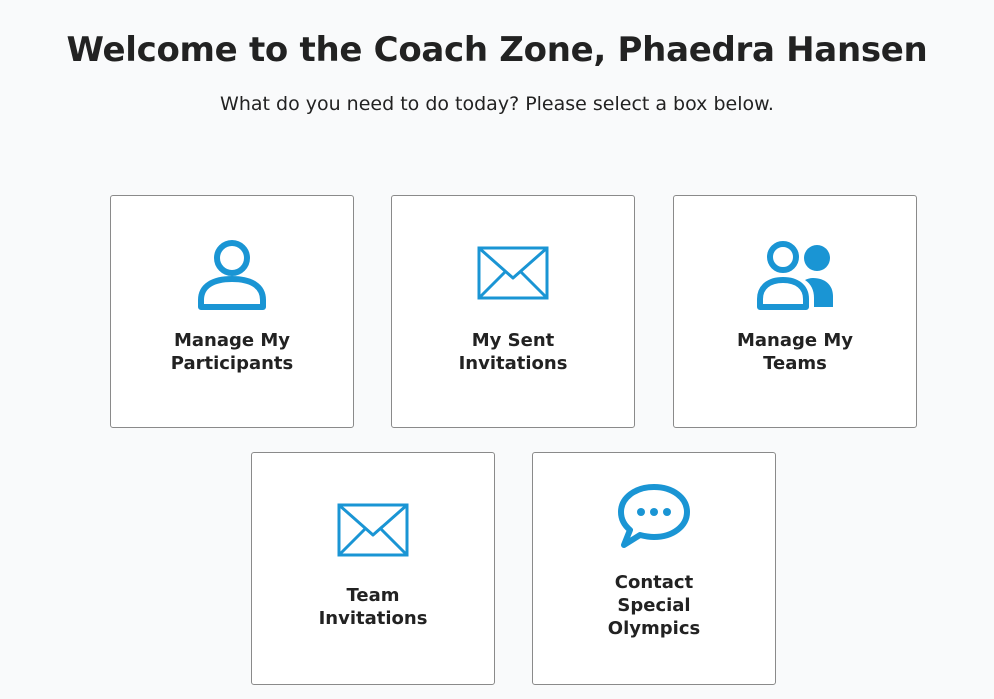 Image resolution: width=994 pixels, height=699 pixels. I want to click on person-icon, so click(232, 274).